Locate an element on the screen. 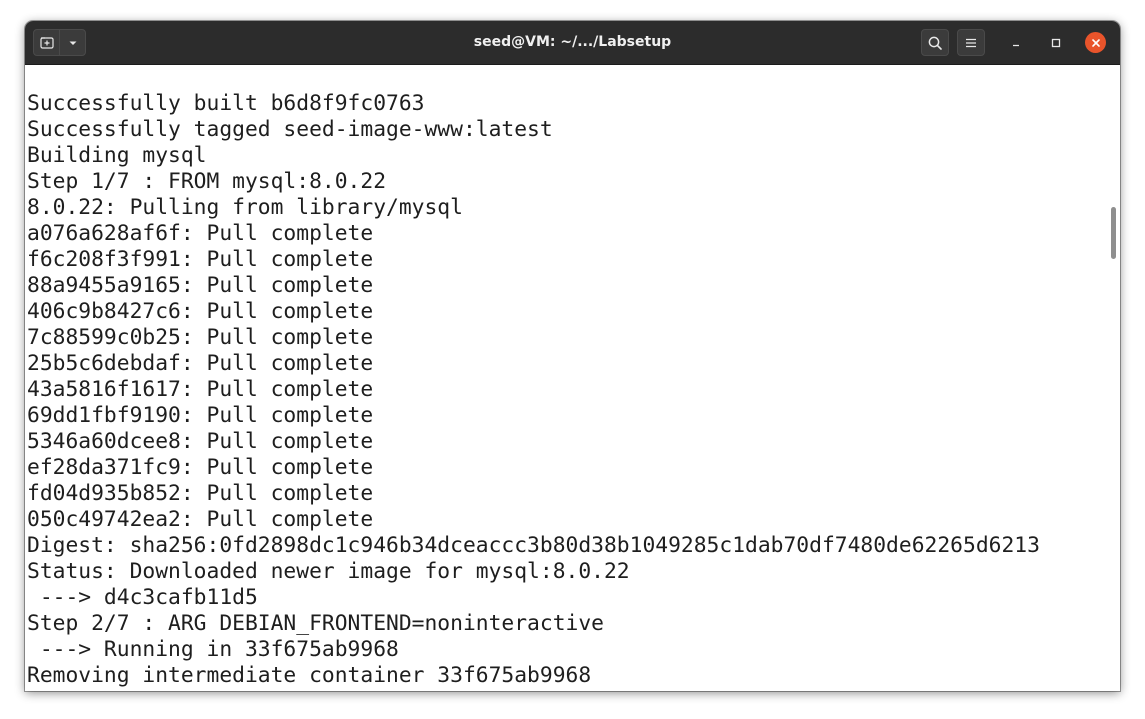 The image size is (1145, 719). terminal-line: 406c9b8427c6: Pull complete is located at coordinates (200, 311).